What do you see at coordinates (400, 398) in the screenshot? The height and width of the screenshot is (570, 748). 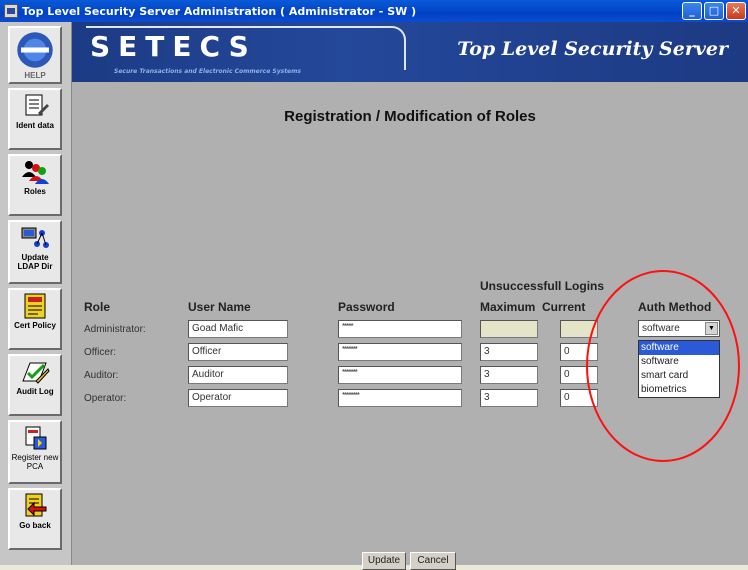 I see `password-field-operator: ********` at bounding box center [400, 398].